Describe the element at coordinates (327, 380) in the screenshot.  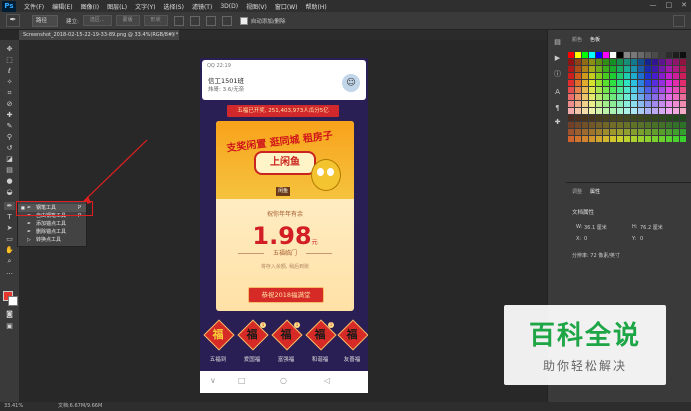
I see `back-icon: ◁` at that location.